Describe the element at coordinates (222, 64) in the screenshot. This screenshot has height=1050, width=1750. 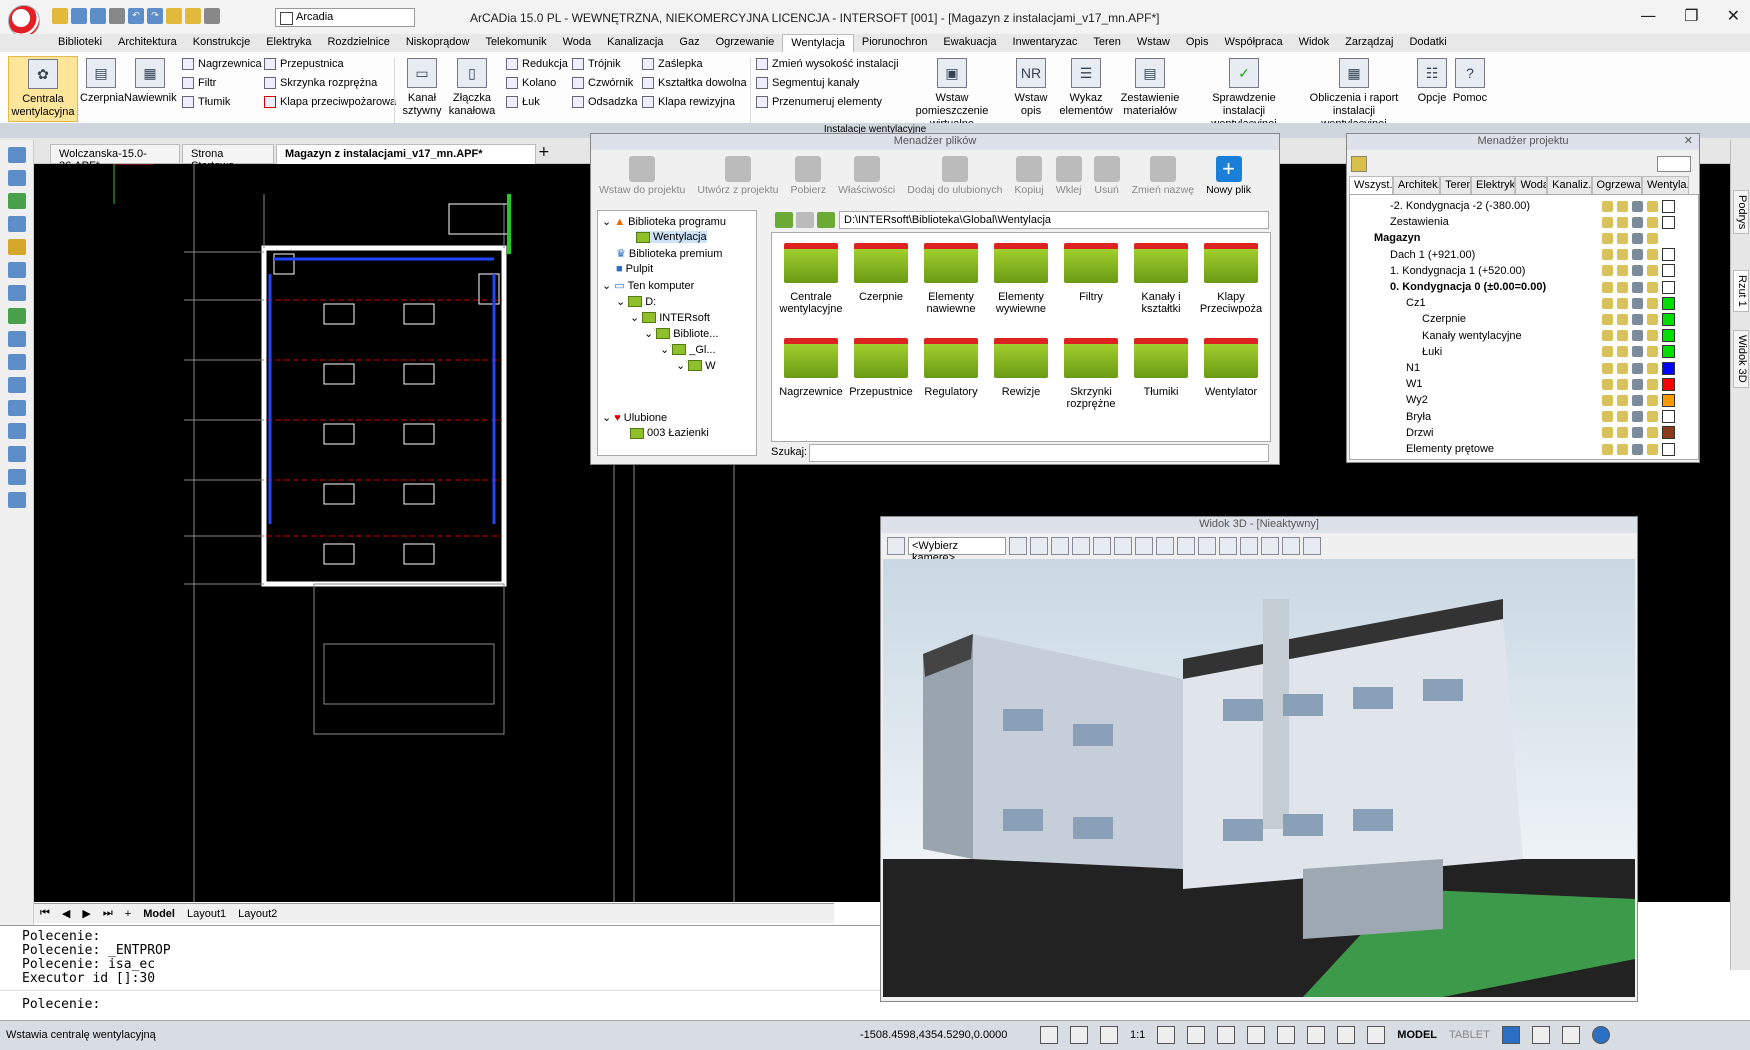
I see `nagrzewnica-button: Nagrzewnica` at that location.